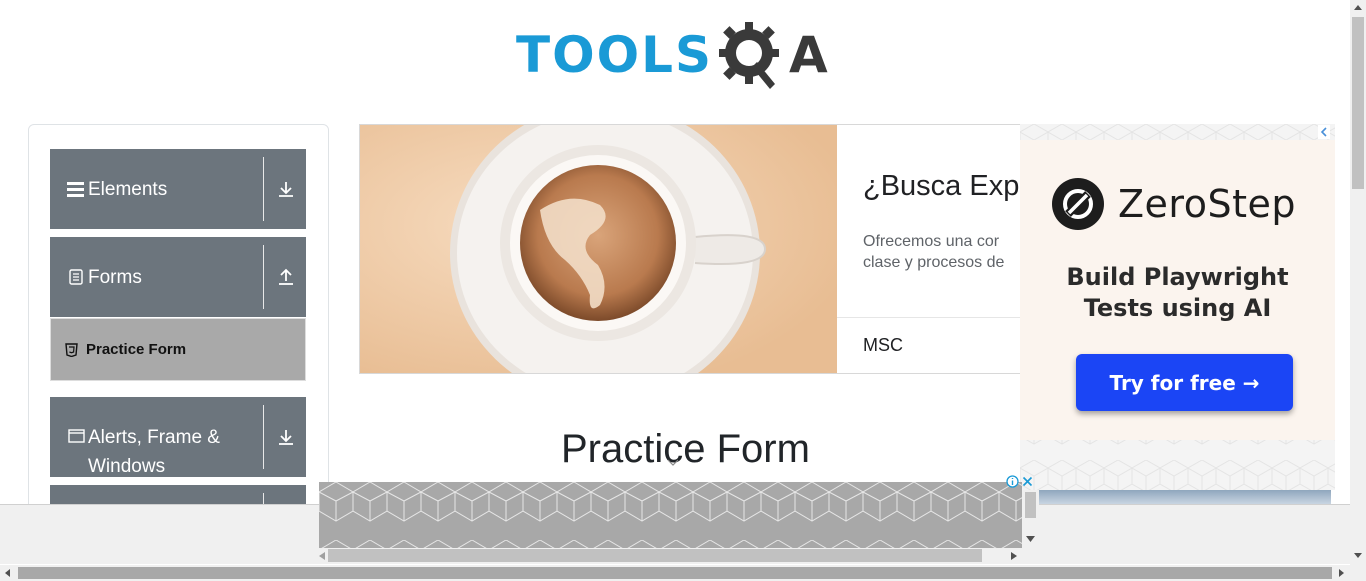 The image size is (1366, 581). Describe the element at coordinates (949, 186) in the screenshot. I see `ad-title: ¿Busca Expo` at that location.